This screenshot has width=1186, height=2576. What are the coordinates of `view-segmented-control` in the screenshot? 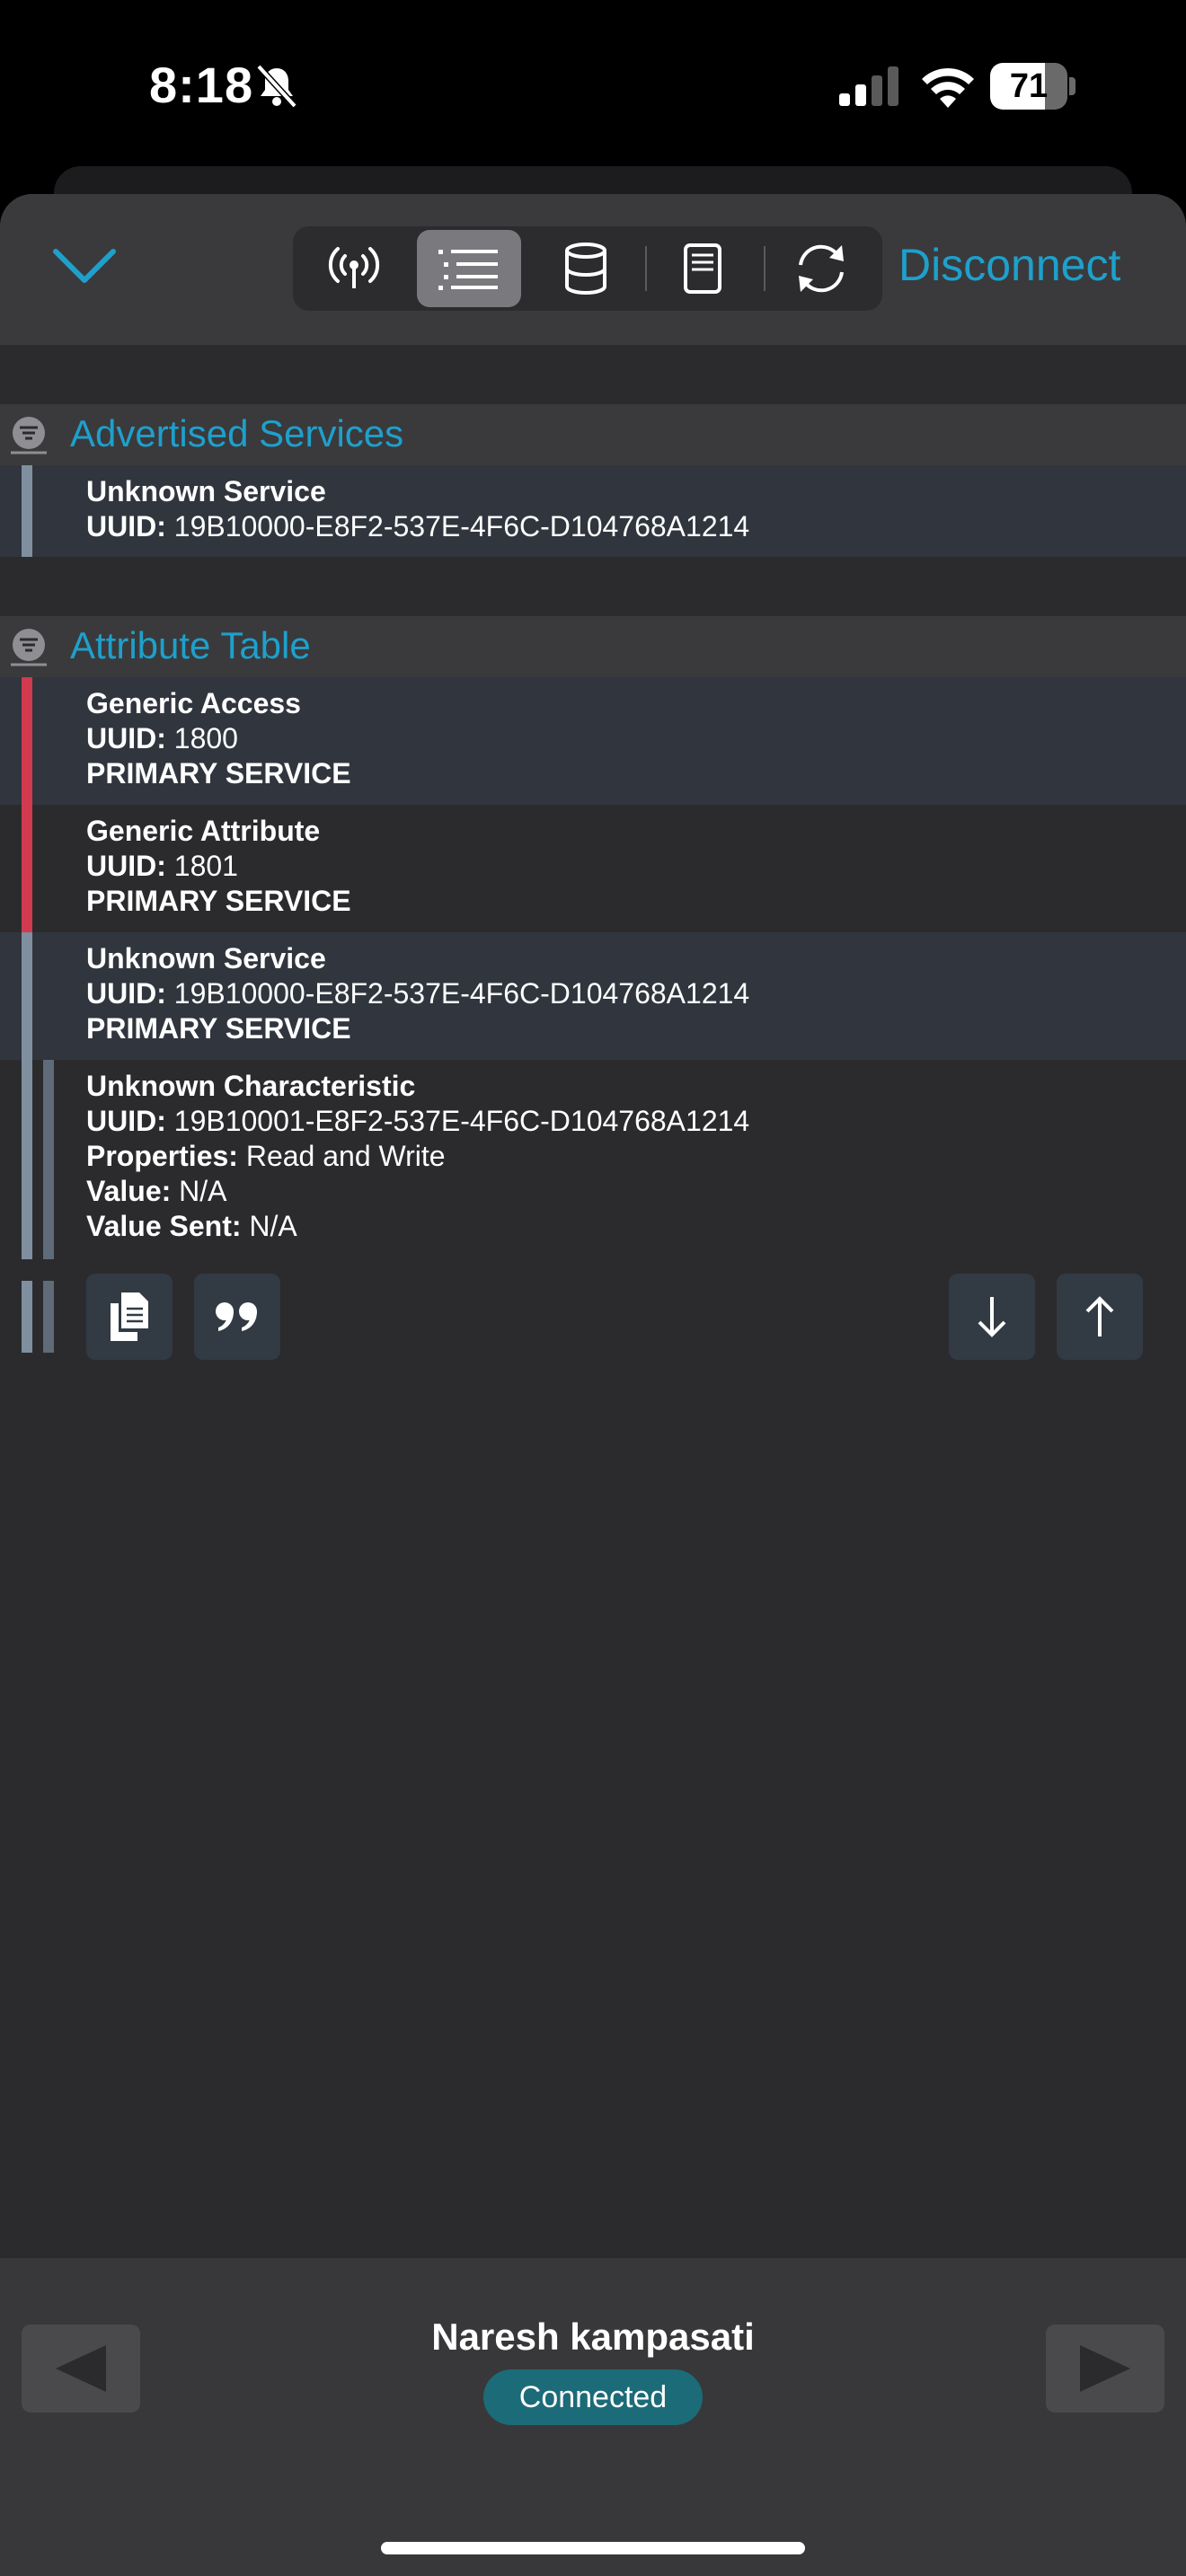 It's located at (587, 268).